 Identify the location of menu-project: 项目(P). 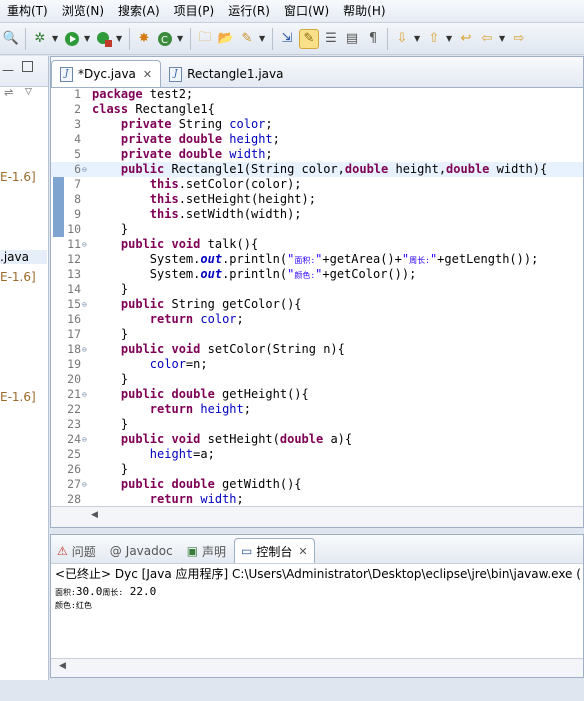
(194, 11).